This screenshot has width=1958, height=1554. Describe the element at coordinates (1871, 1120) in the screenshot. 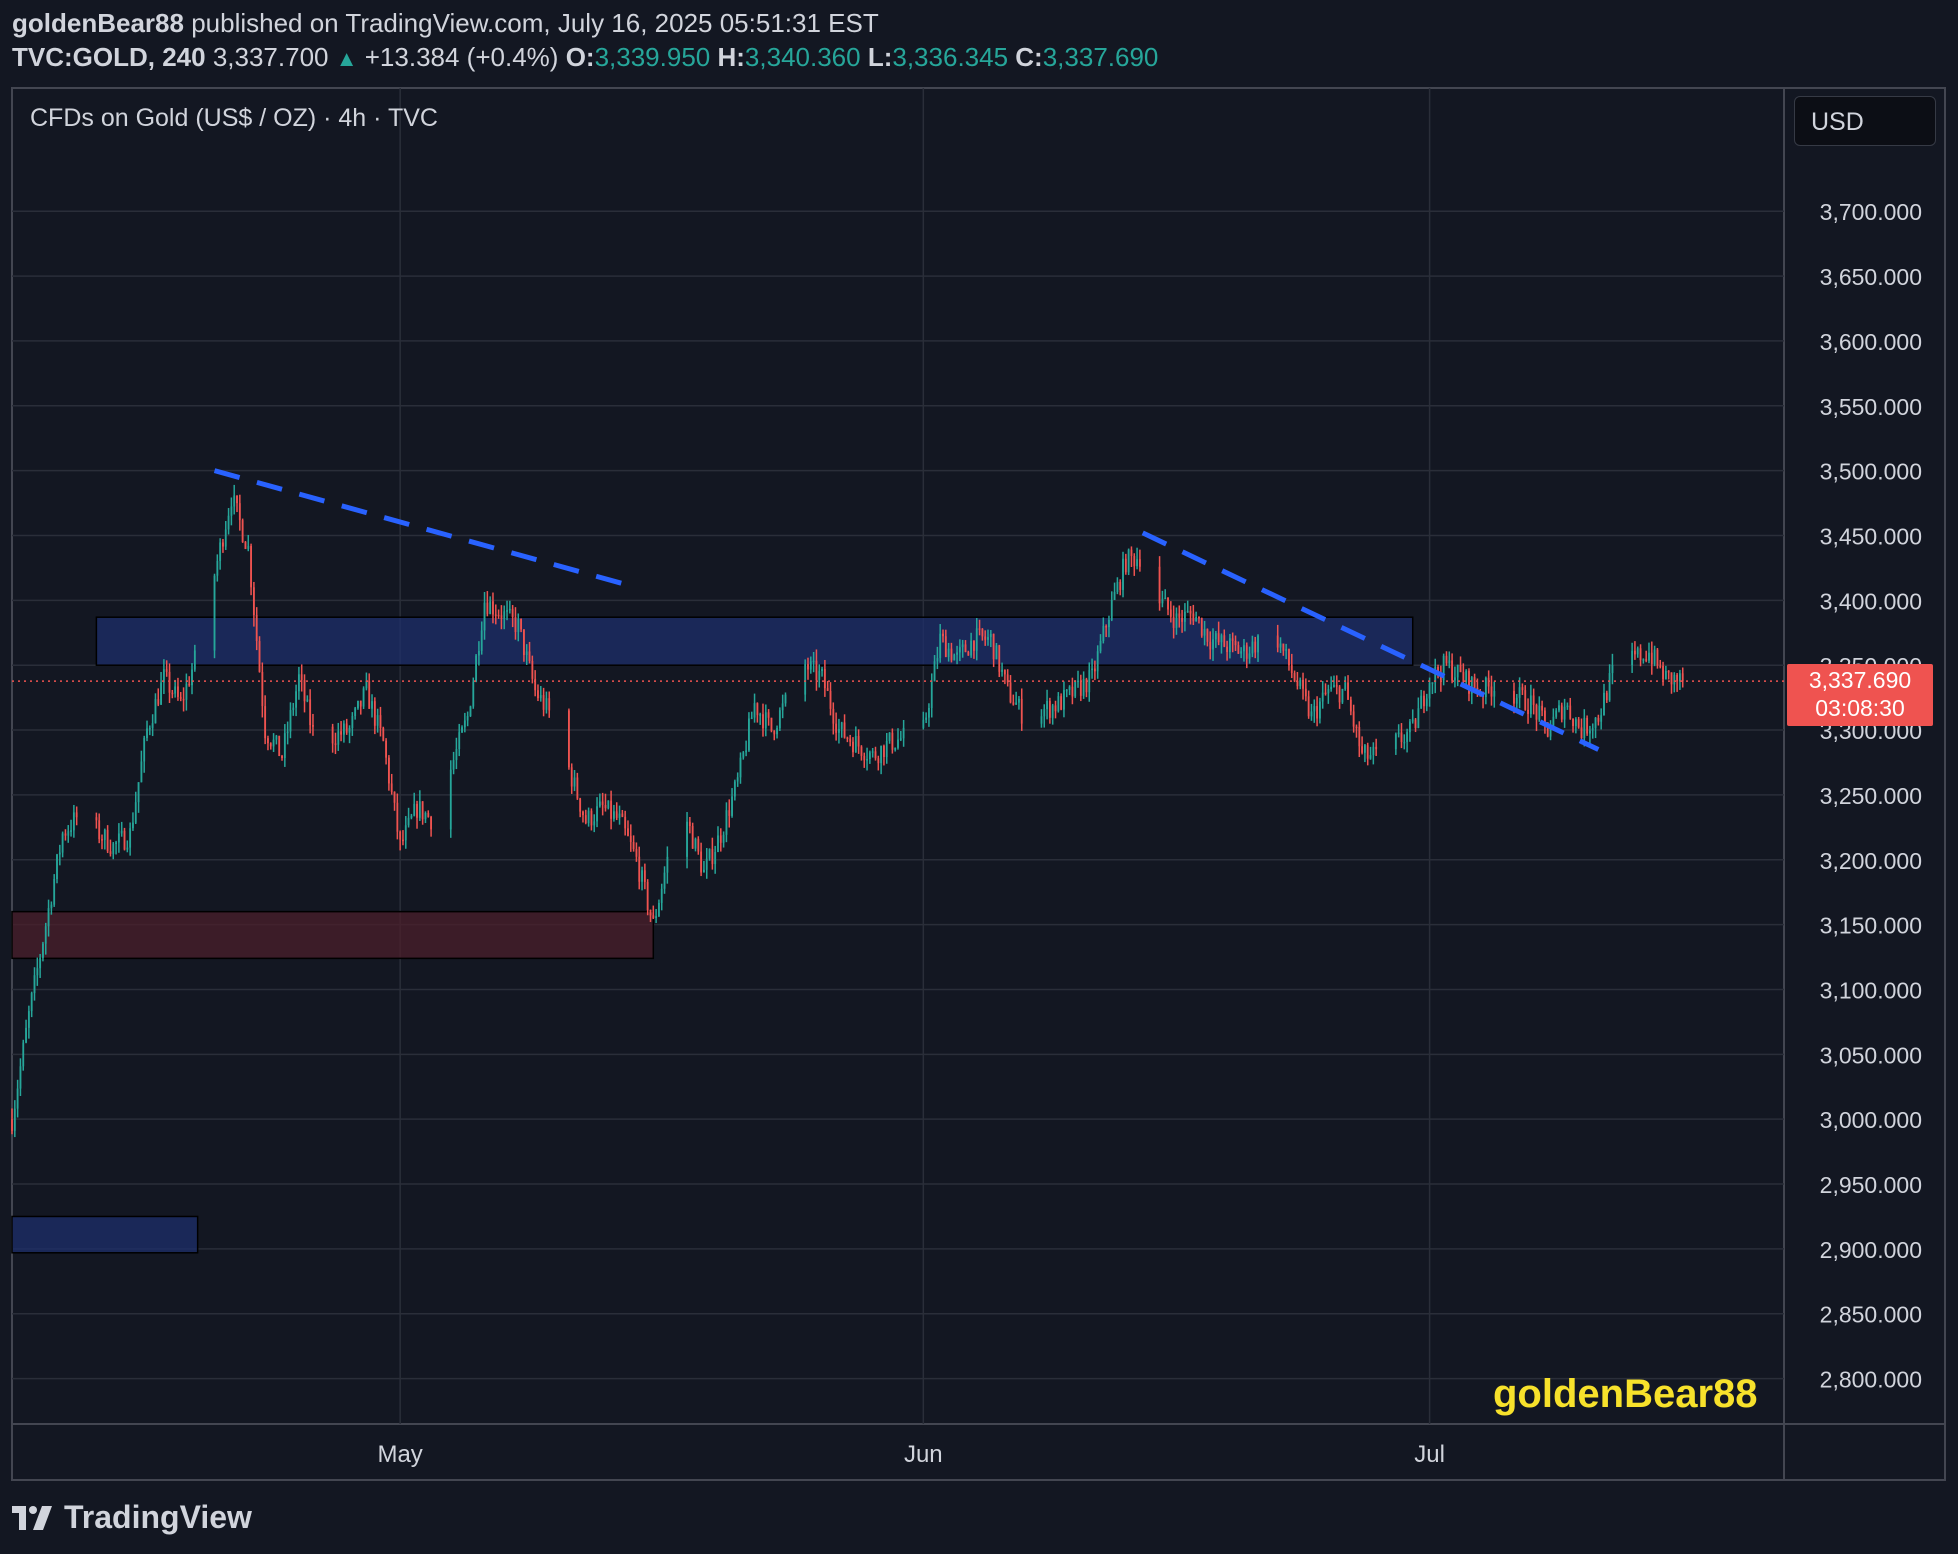

I see `y-tick-label: 3,000.000` at that location.